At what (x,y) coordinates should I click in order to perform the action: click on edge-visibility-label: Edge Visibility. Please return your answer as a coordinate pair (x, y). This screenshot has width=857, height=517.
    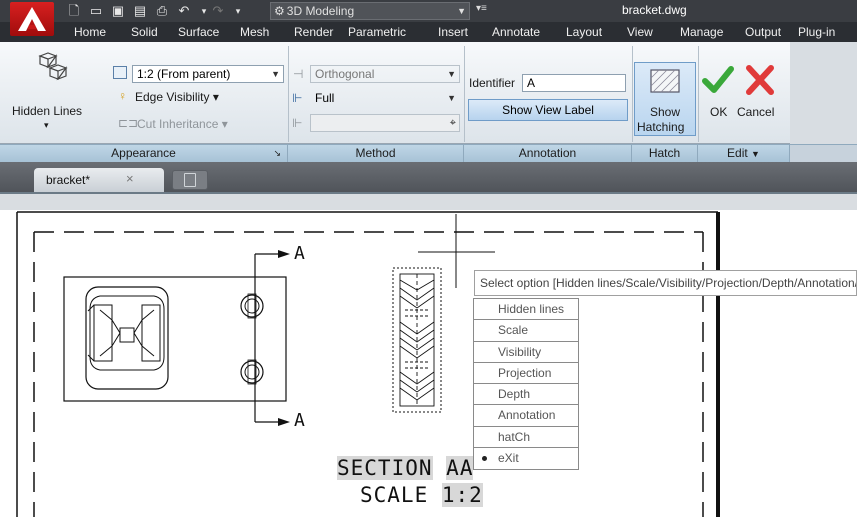
    Looking at the image, I should click on (172, 97).